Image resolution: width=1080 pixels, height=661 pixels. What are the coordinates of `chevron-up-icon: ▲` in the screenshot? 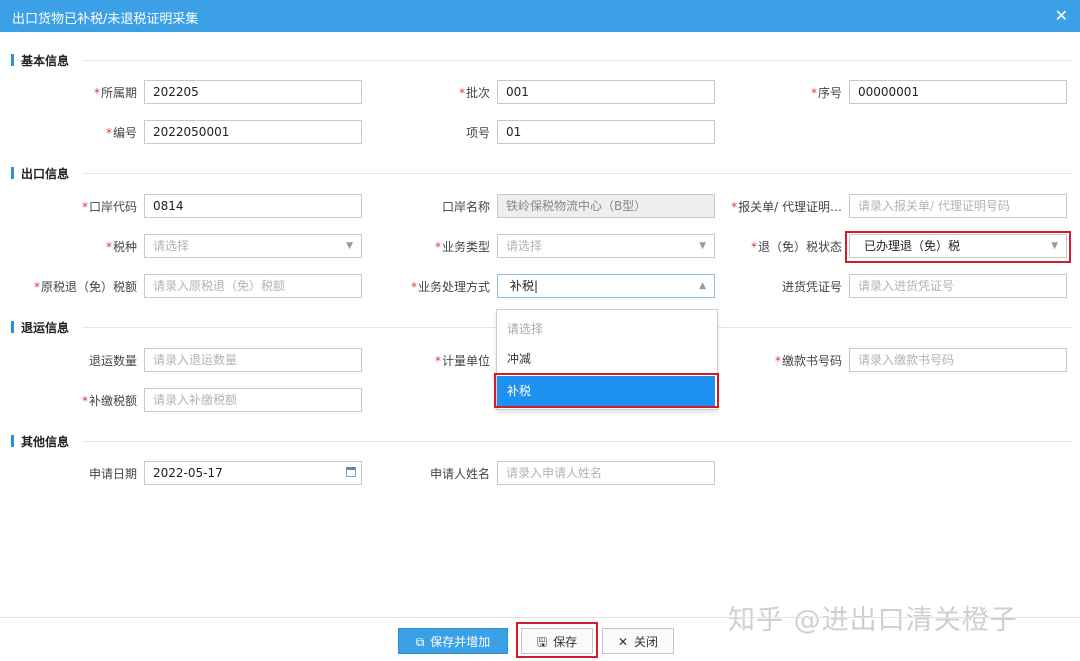 It's located at (702, 286).